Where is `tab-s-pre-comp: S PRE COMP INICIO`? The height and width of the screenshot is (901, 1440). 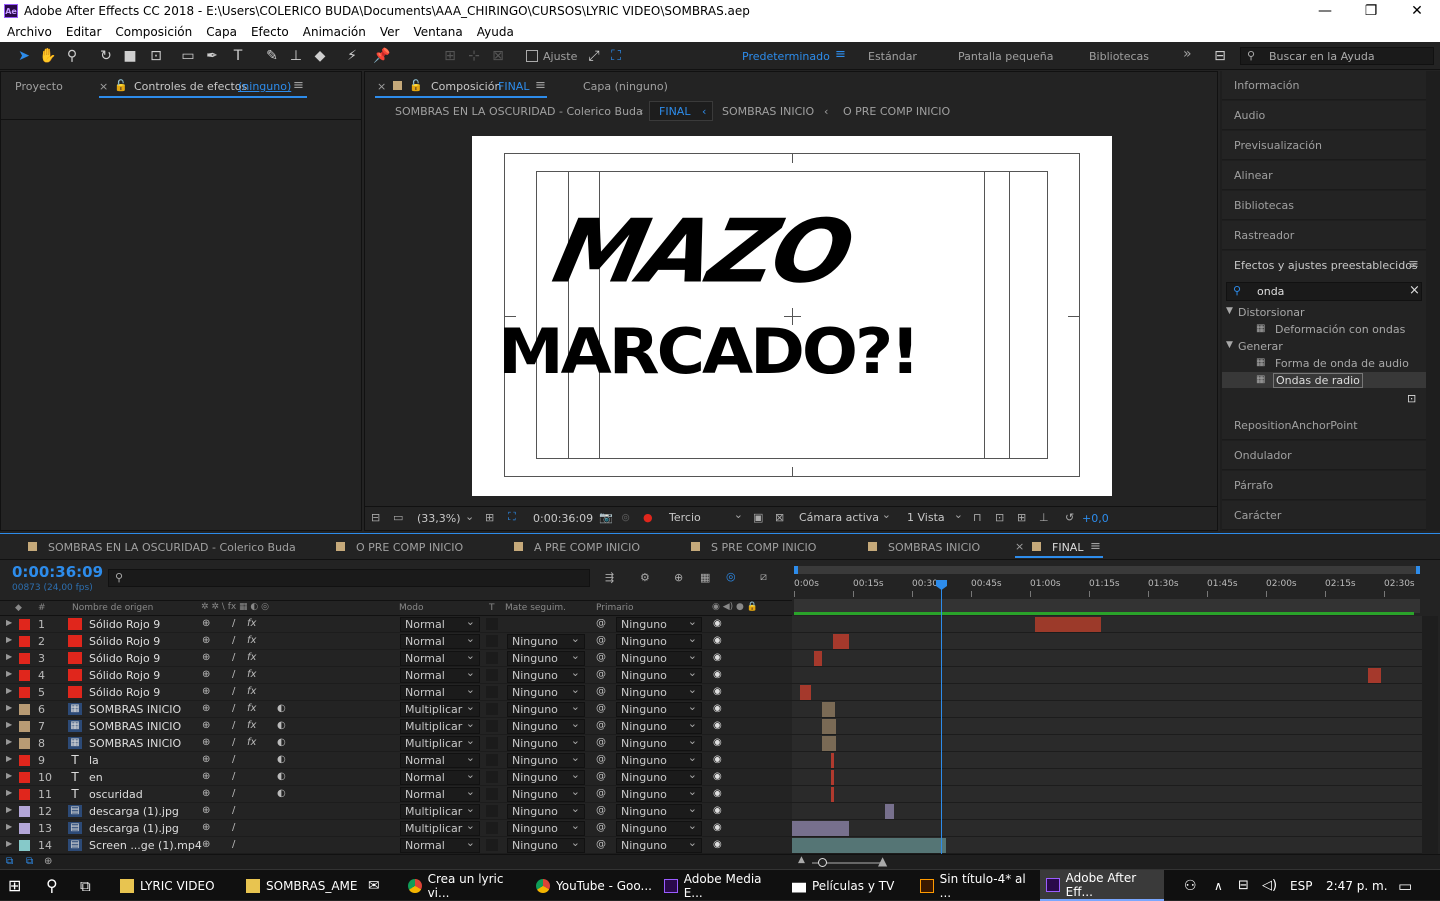 tab-s-pre-comp: S PRE COMP INICIO is located at coordinates (763, 547).